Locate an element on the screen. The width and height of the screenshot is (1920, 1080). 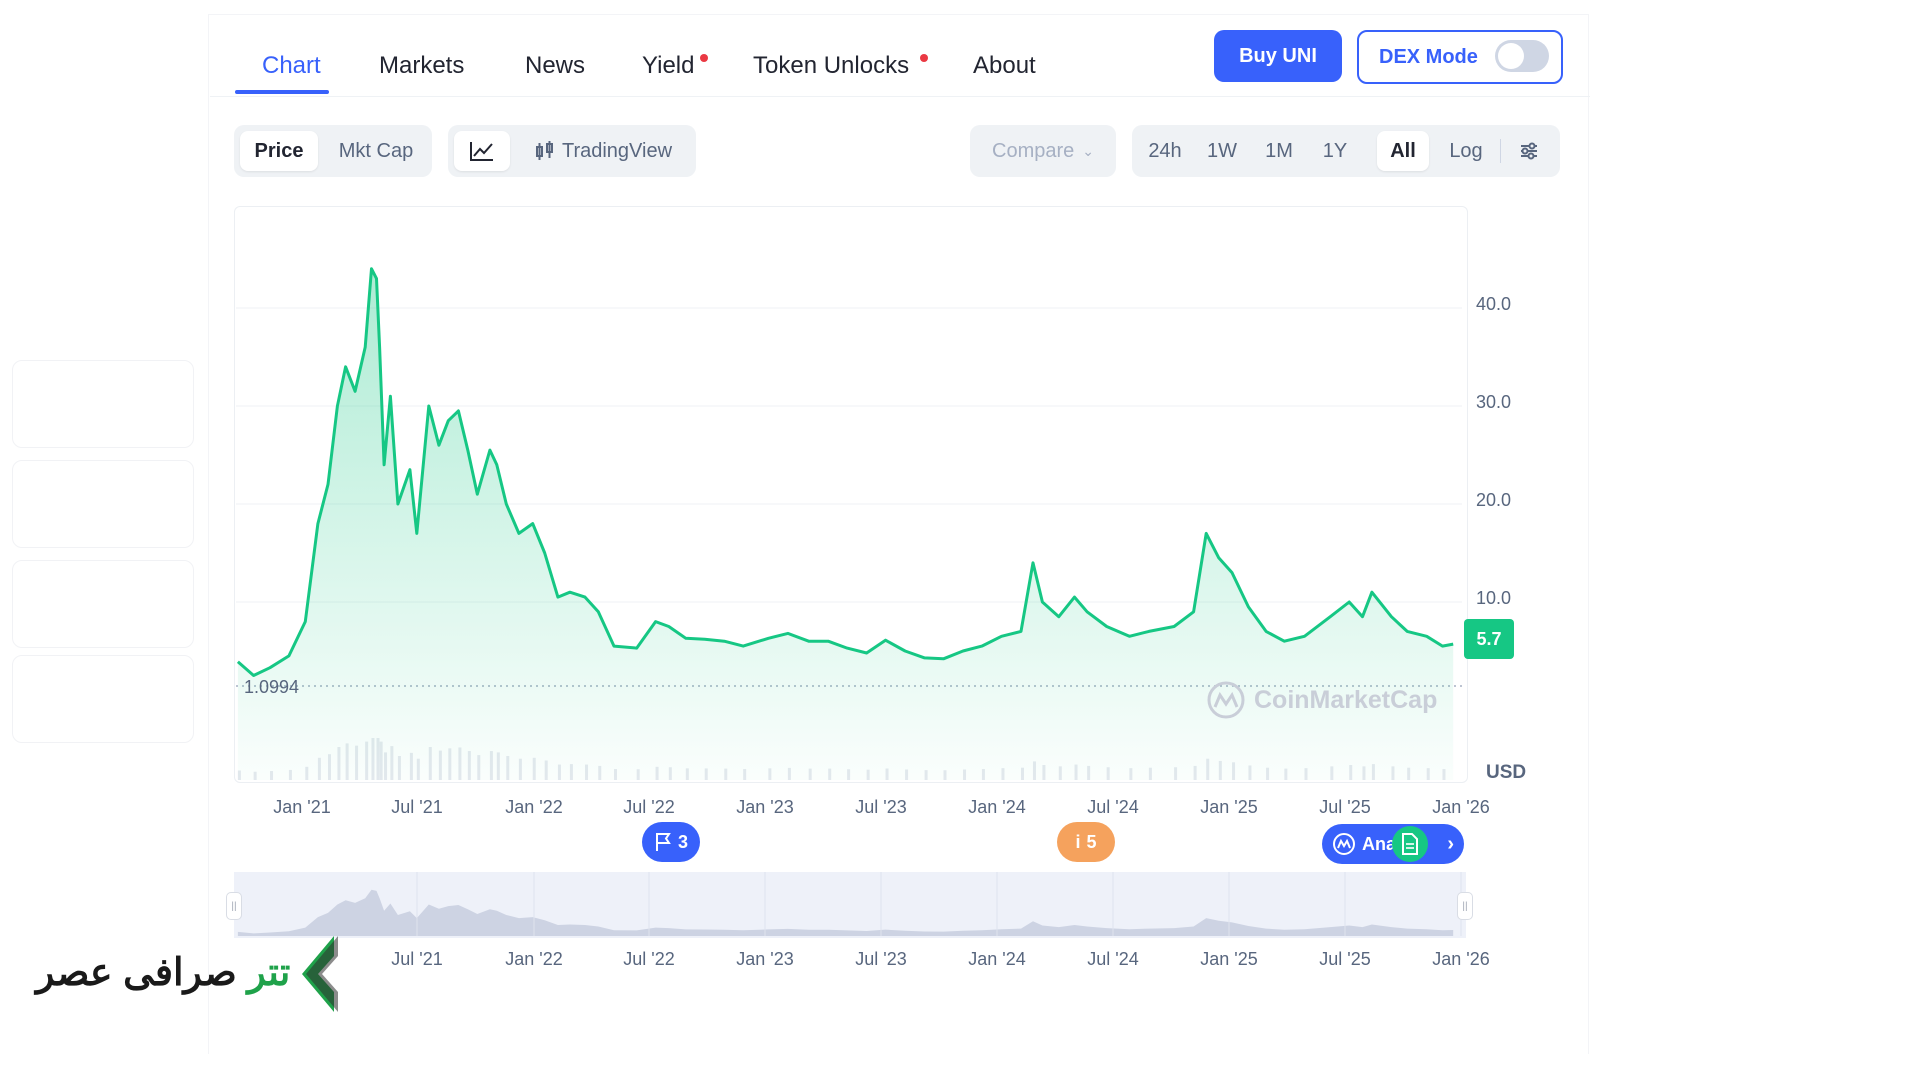
all-time-low-label: 1.0994 is located at coordinates (272, 687).